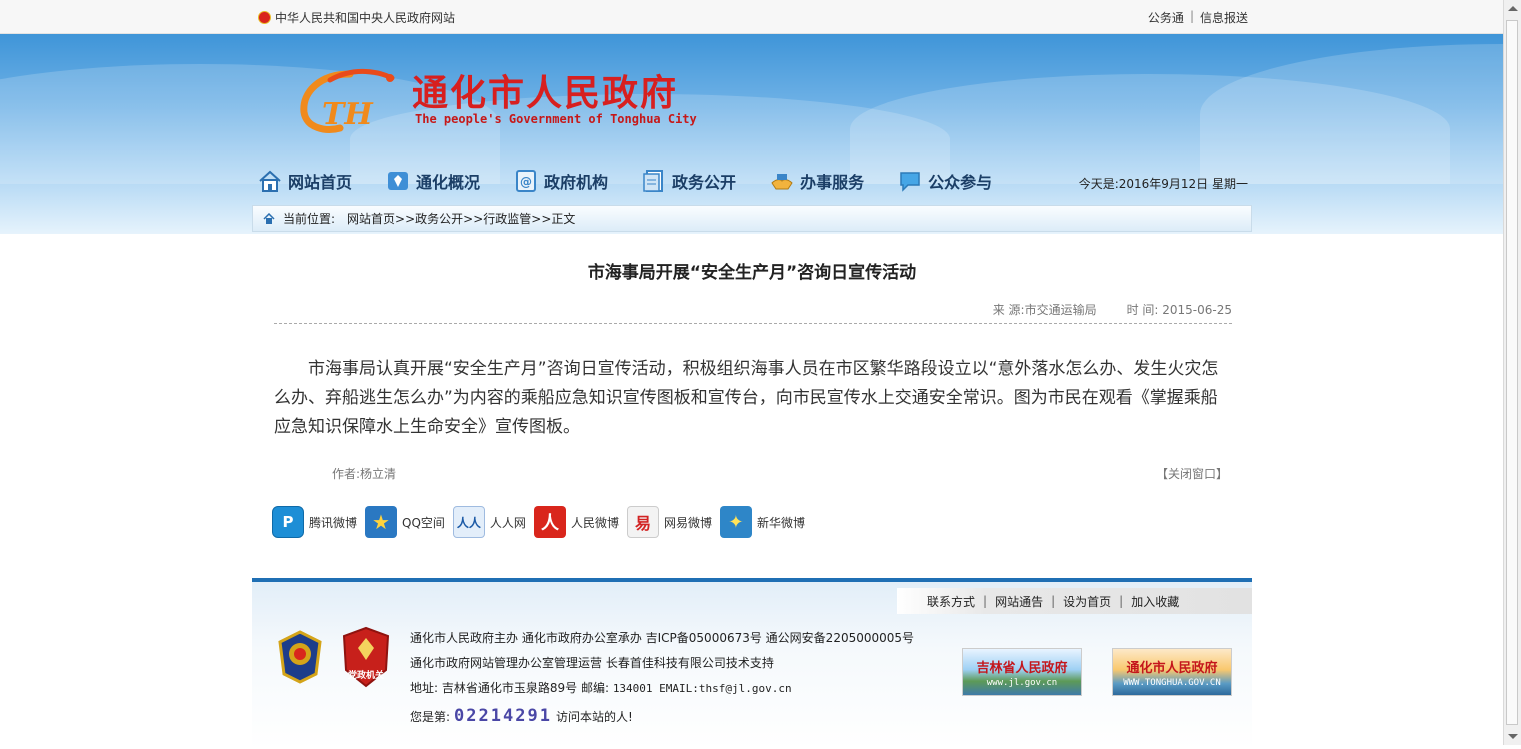 This screenshot has height=749, width=1521. I want to click on renren-icon: 人人, so click(468, 522).